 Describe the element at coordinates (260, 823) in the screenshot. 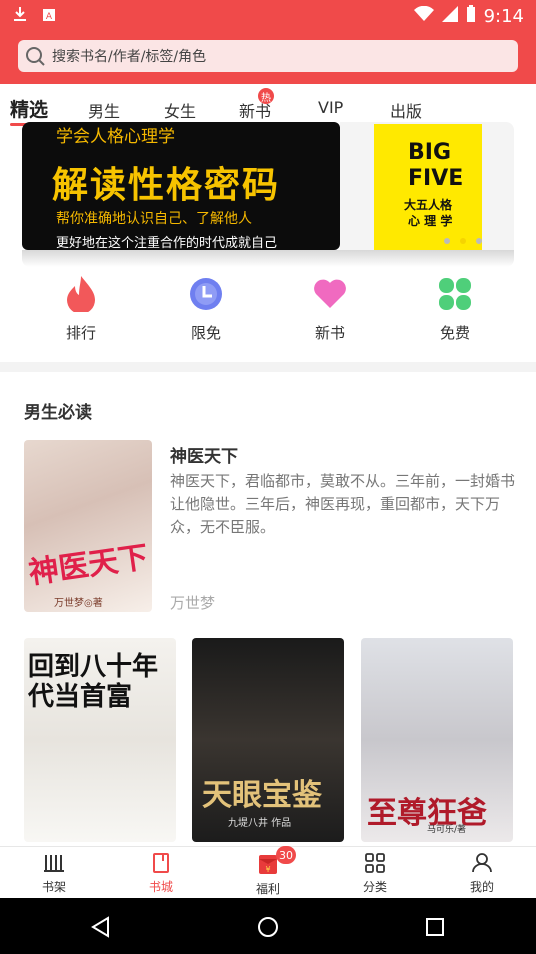

I see `book-cover-author: 九堤八井 作品` at that location.